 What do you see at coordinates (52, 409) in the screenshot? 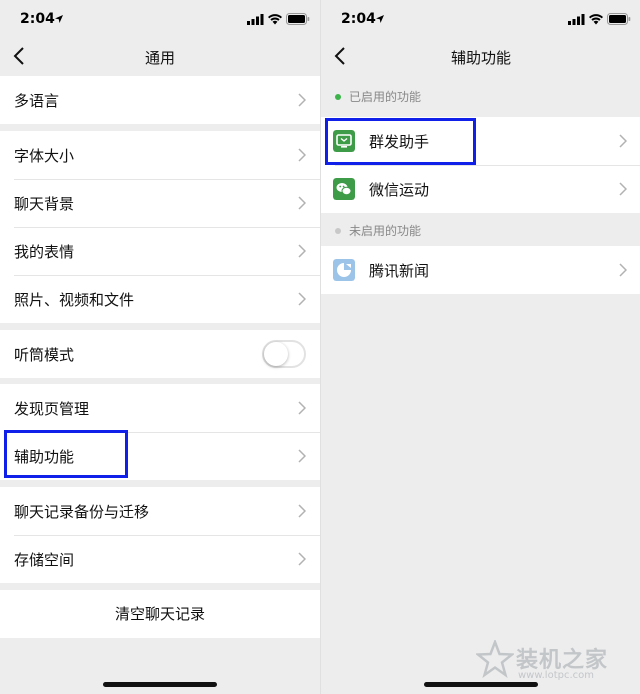
I see `settings-item-label: 发现页管理` at bounding box center [52, 409].